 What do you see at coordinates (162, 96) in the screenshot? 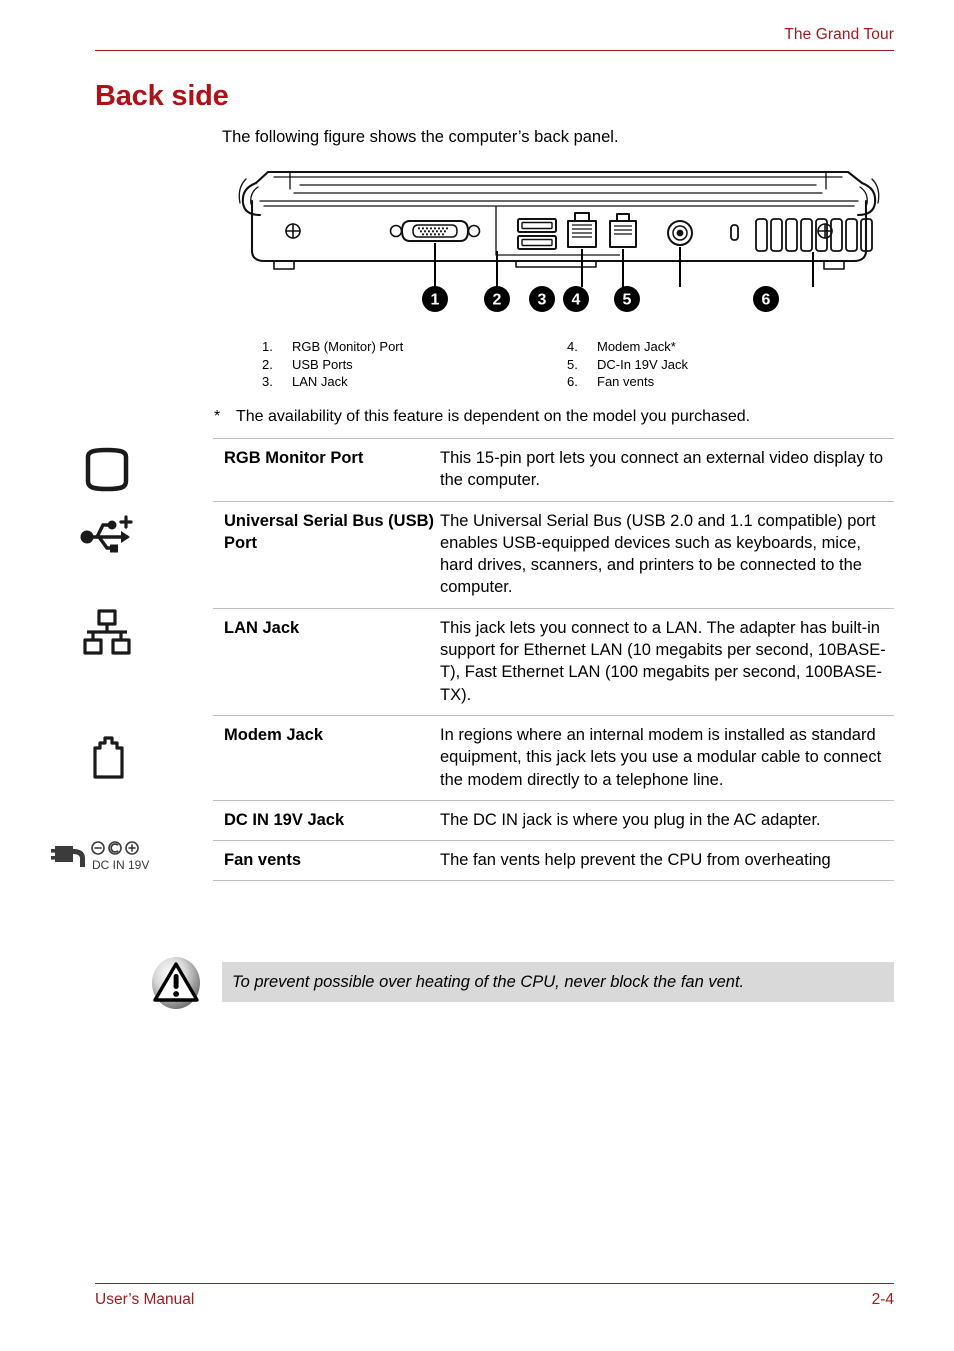
I see `page-title: Back side` at bounding box center [162, 96].